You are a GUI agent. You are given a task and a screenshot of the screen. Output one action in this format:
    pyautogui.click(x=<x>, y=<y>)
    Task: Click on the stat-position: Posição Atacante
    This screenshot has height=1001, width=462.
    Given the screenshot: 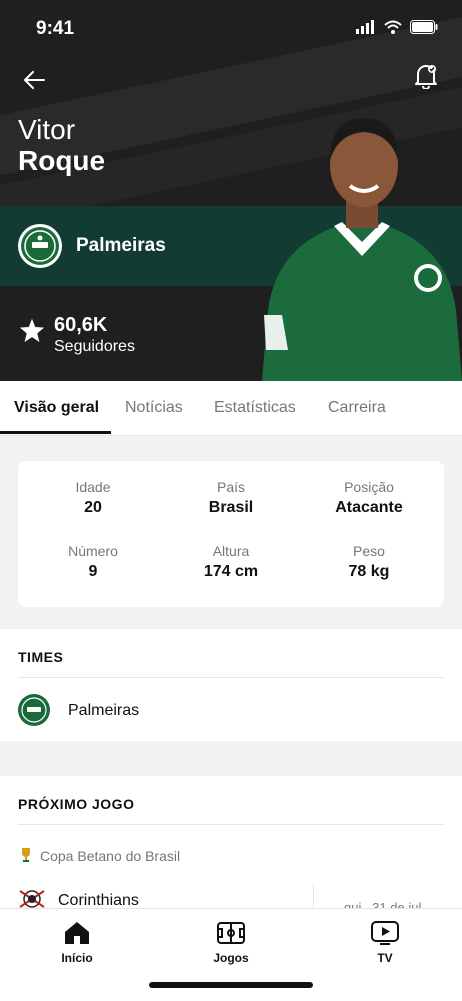 What is the action you would take?
    pyautogui.click(x=369, y=498)
    